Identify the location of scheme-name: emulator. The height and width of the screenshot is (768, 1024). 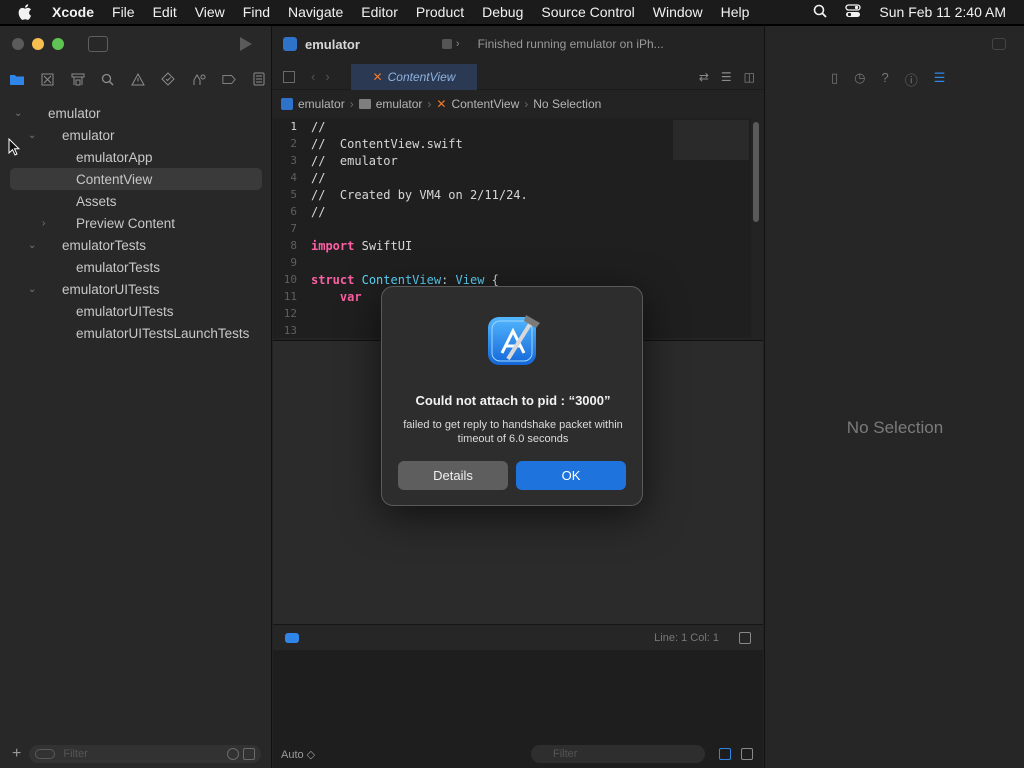
(332, 44).